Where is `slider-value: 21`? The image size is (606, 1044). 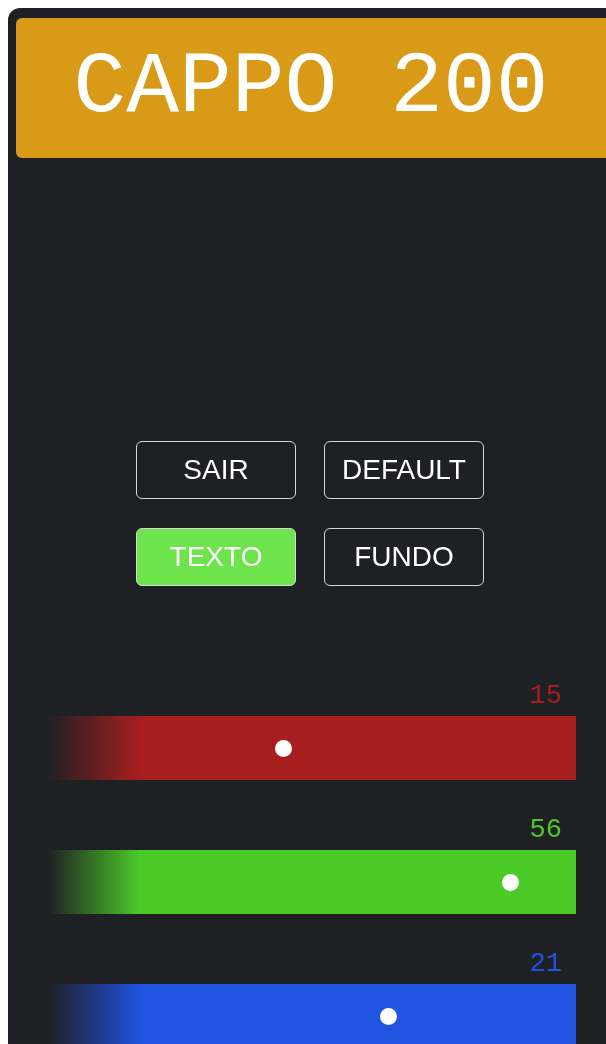
slider-value: 21 is located at coordinates (545, 964).